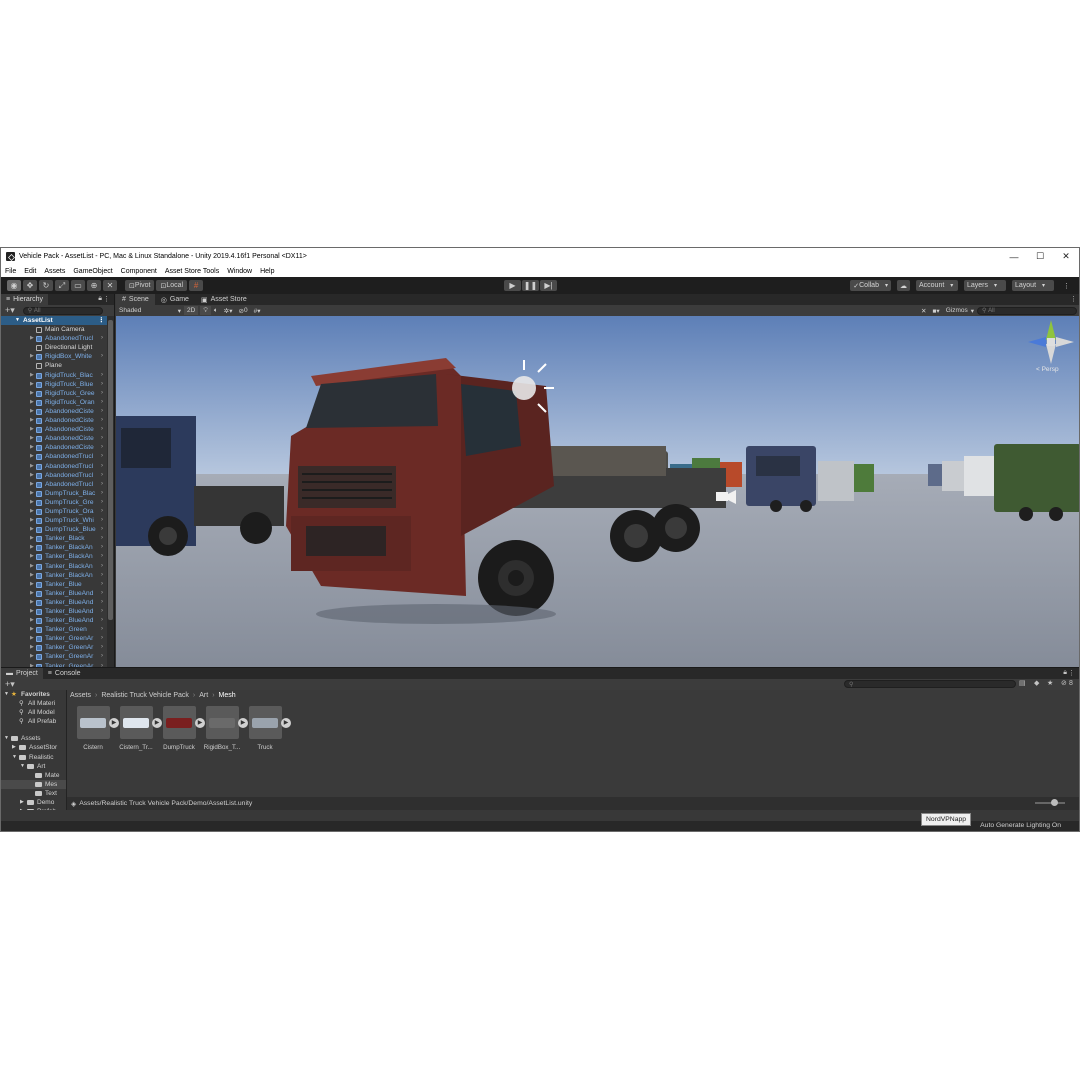 This screenshot has width=1080, height=1080. I want to click on tab-console: ≡ Console, so click(64, 673).